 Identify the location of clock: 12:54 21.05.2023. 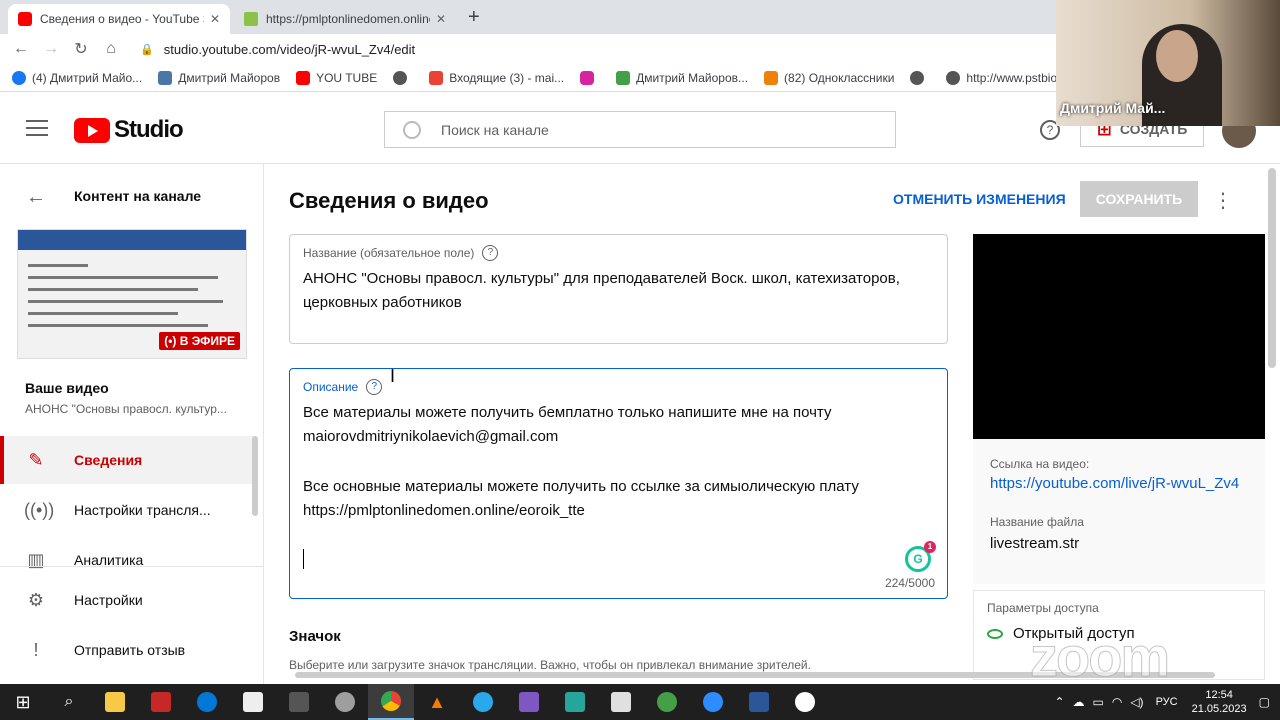
(1219, 702).